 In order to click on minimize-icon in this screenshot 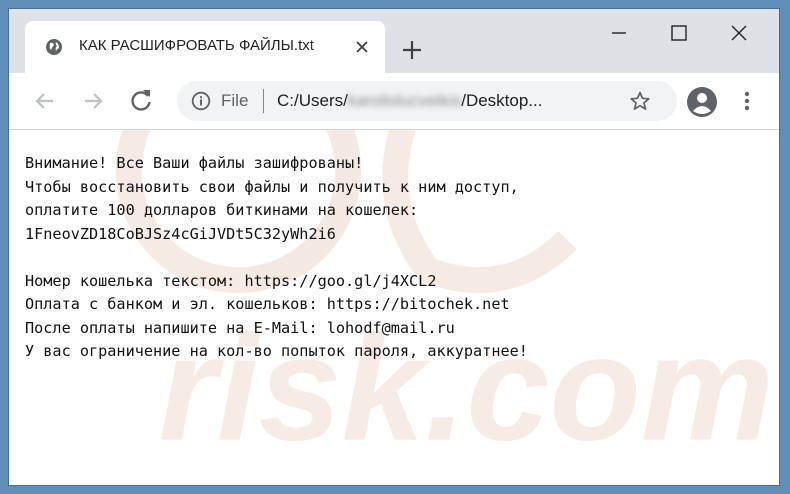, I will do `click(619, 31)`.